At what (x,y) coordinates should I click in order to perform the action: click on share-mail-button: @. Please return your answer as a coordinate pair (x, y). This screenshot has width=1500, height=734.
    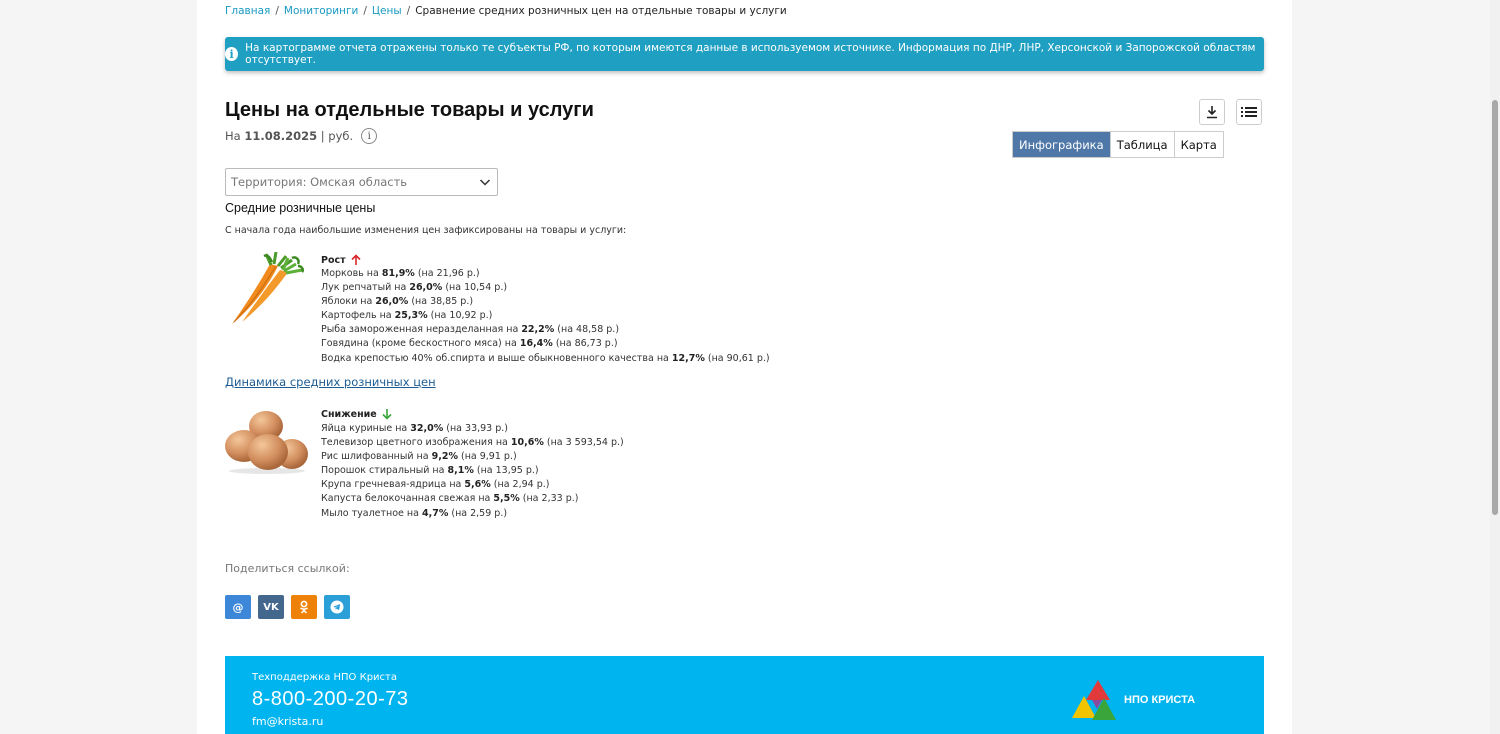
    Looking at the image, I should click on (238, 607).